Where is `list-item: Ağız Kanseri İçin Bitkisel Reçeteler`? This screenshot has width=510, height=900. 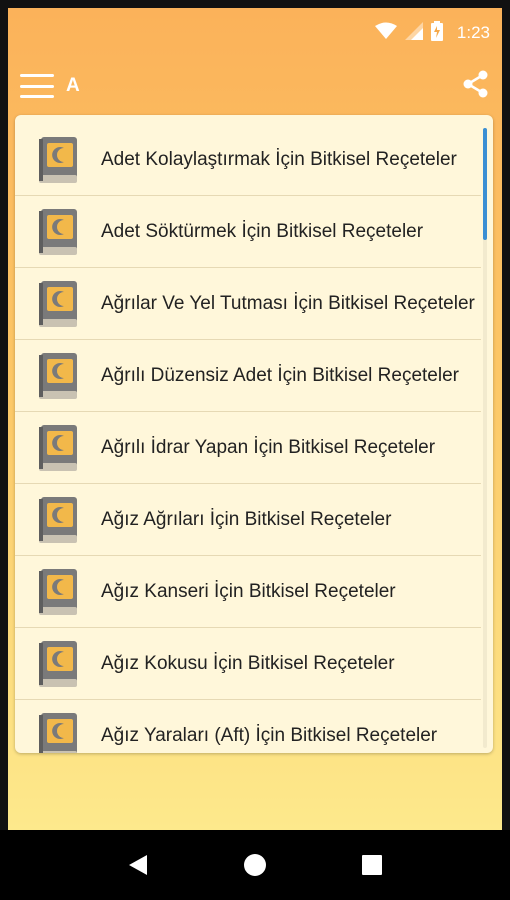
list-item: Ağız Kanseri İçin Bitkisel Reçeteler is located at coordinates (248, 592).